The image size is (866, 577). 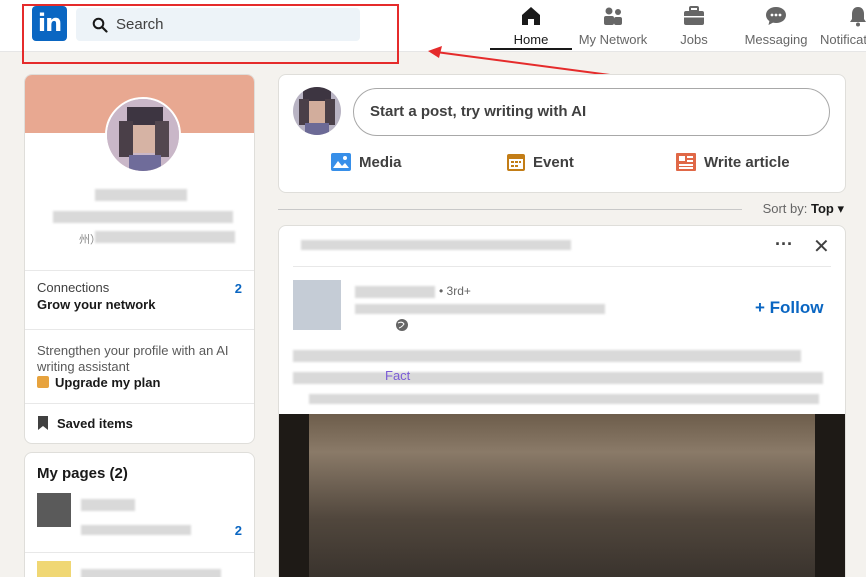 What do you see at coordinates (108, 382) in the screenshot?
I see `upgrade-plan-label: Upgrade my plan` at bounding box center [108, 382].